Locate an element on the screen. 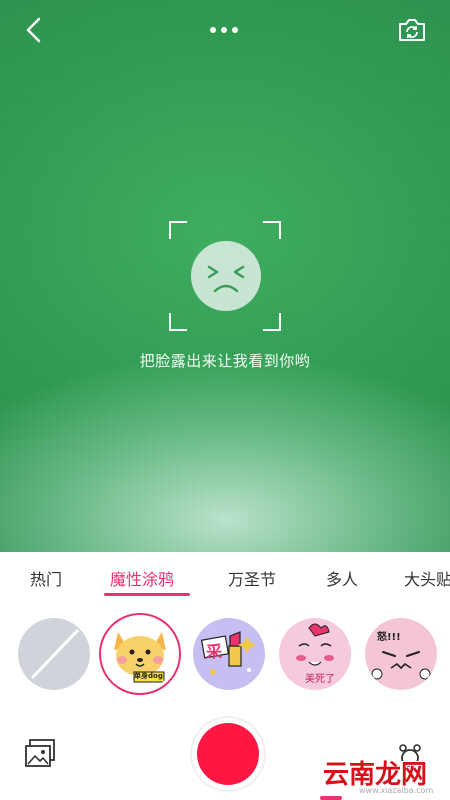 The width and height of the screenshot is (450, 800). paw-icon is located at coordinates (410, 755).